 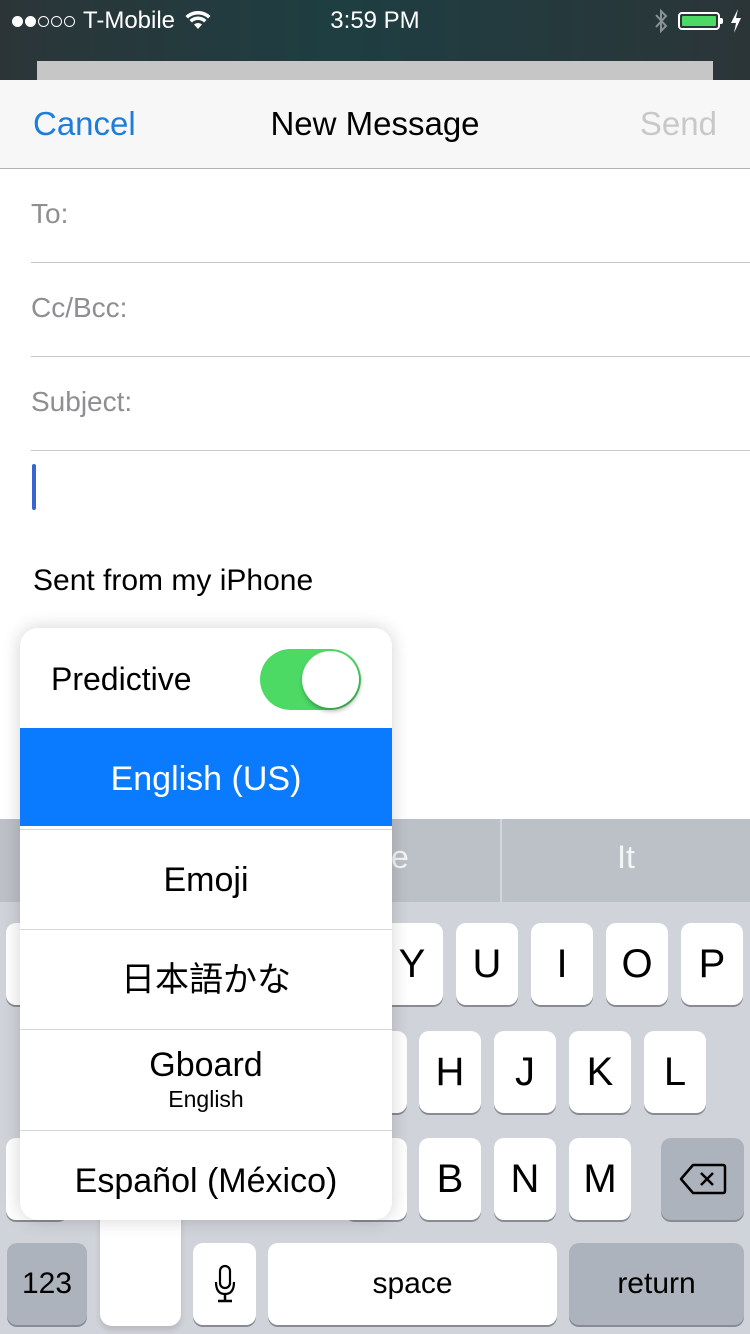 I want to click on predictive-row: Predictive, so click(x=206, y=678).